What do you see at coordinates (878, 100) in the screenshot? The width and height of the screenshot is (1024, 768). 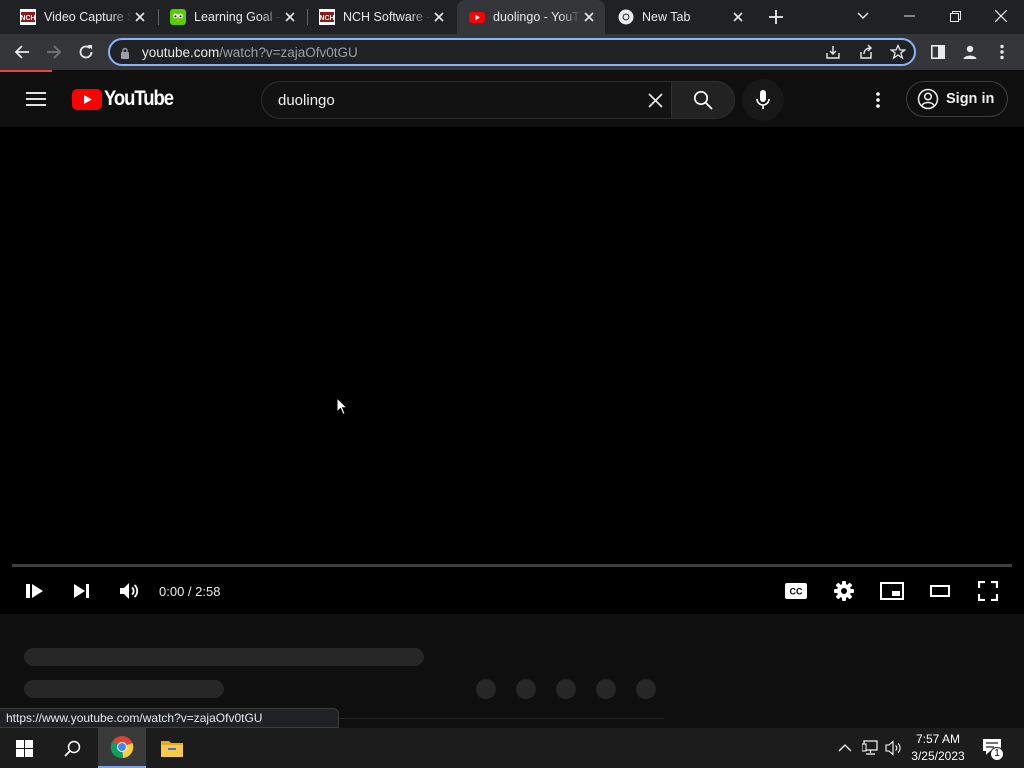 I see `settings-menu-button` at bounding box center [878, 100].